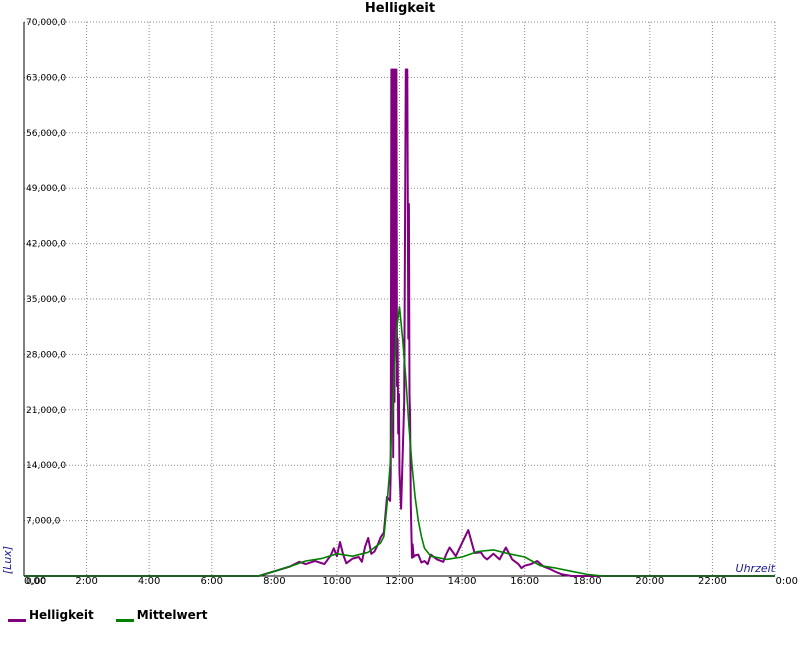 The height and width of the screenshot is (650, 800). I want to click on legend-item-helligkeit: Helligkeit, so click(51, 615).